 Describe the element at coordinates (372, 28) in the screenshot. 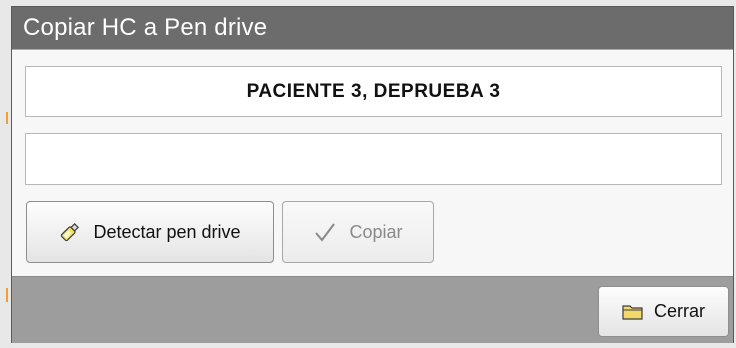

I see `title-bar: Copiar HC a Pen drive` at that location.